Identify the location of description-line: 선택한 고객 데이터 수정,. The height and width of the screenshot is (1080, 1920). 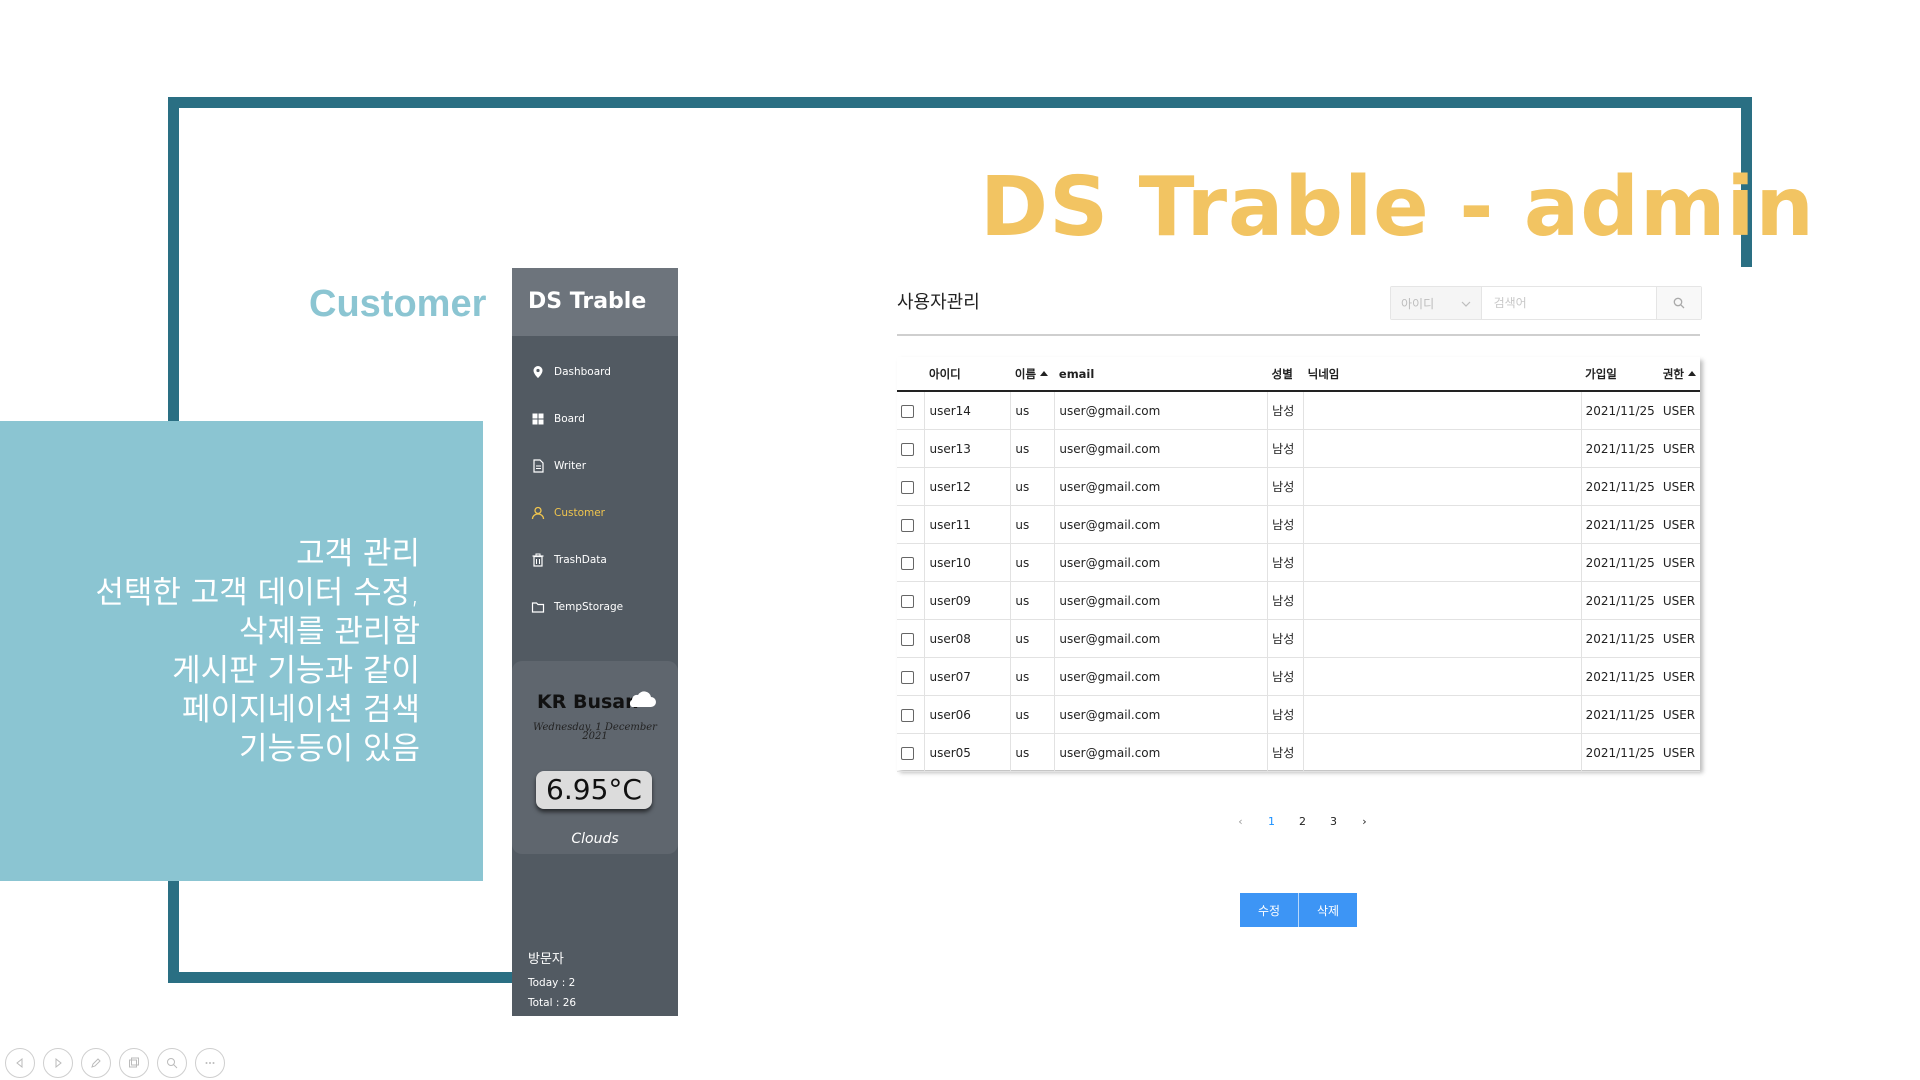
(257, 593).